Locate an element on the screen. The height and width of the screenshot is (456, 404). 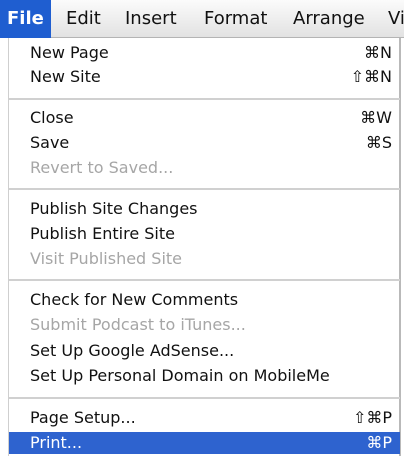
menu-item-label: Close is located at coordinates (52, 117).